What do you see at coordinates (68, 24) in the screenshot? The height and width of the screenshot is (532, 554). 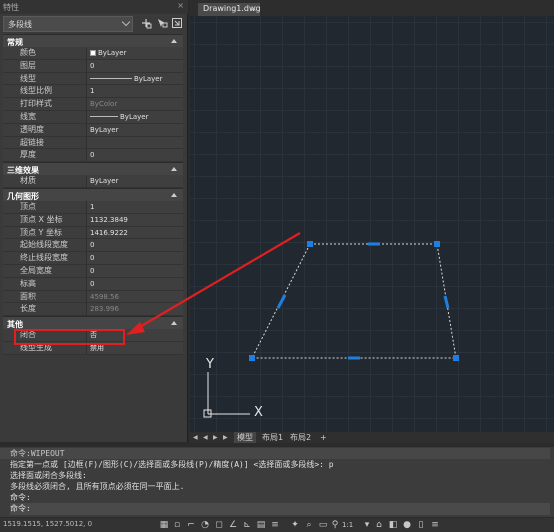 I see `object-type-dropdown: 多段线` at bounding box center [68, 24].